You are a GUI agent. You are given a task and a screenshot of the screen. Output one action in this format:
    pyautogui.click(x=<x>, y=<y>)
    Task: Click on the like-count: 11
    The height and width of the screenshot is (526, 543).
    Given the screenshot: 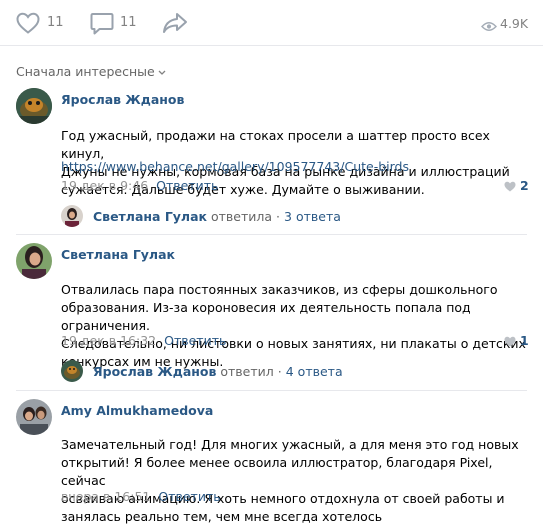 What is the action you would take?
    pyautogui.click(x=55, y=22)
    